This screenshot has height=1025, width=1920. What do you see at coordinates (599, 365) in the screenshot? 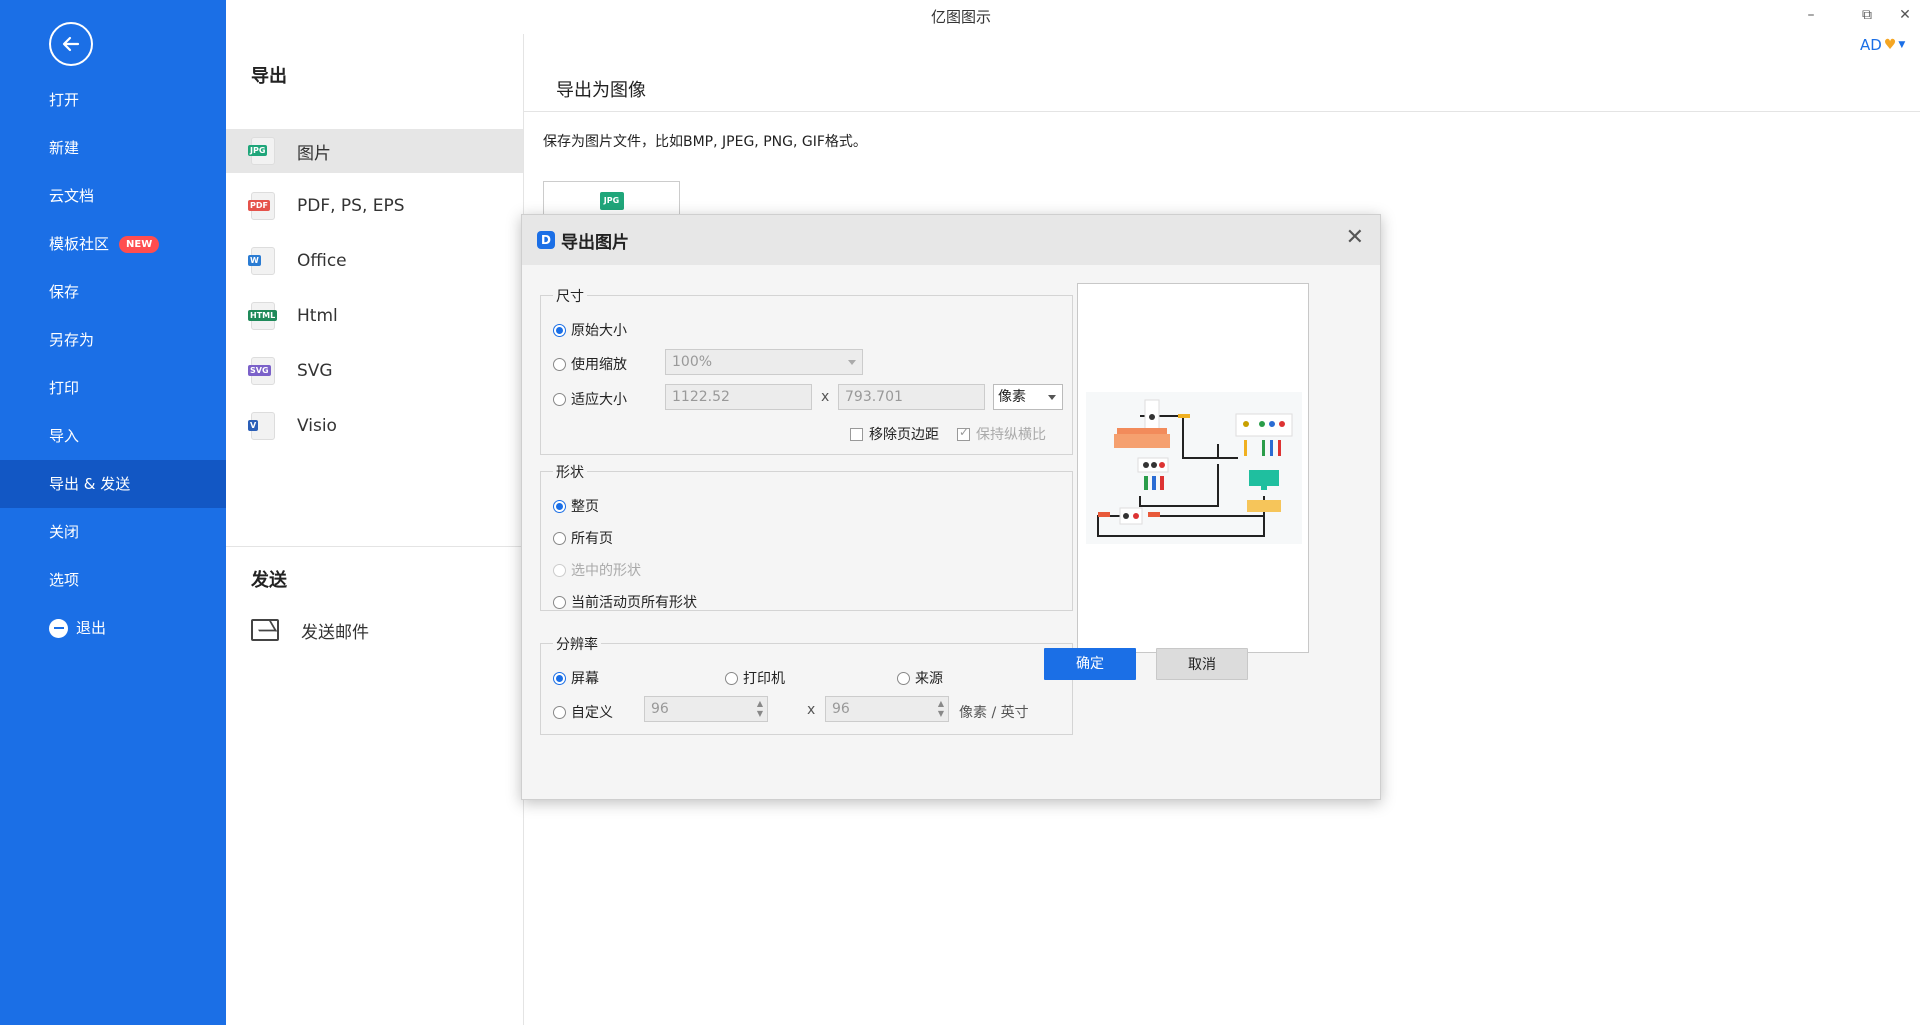
I see `radio-label: 使用缩放` at bounding box center [599, 365].